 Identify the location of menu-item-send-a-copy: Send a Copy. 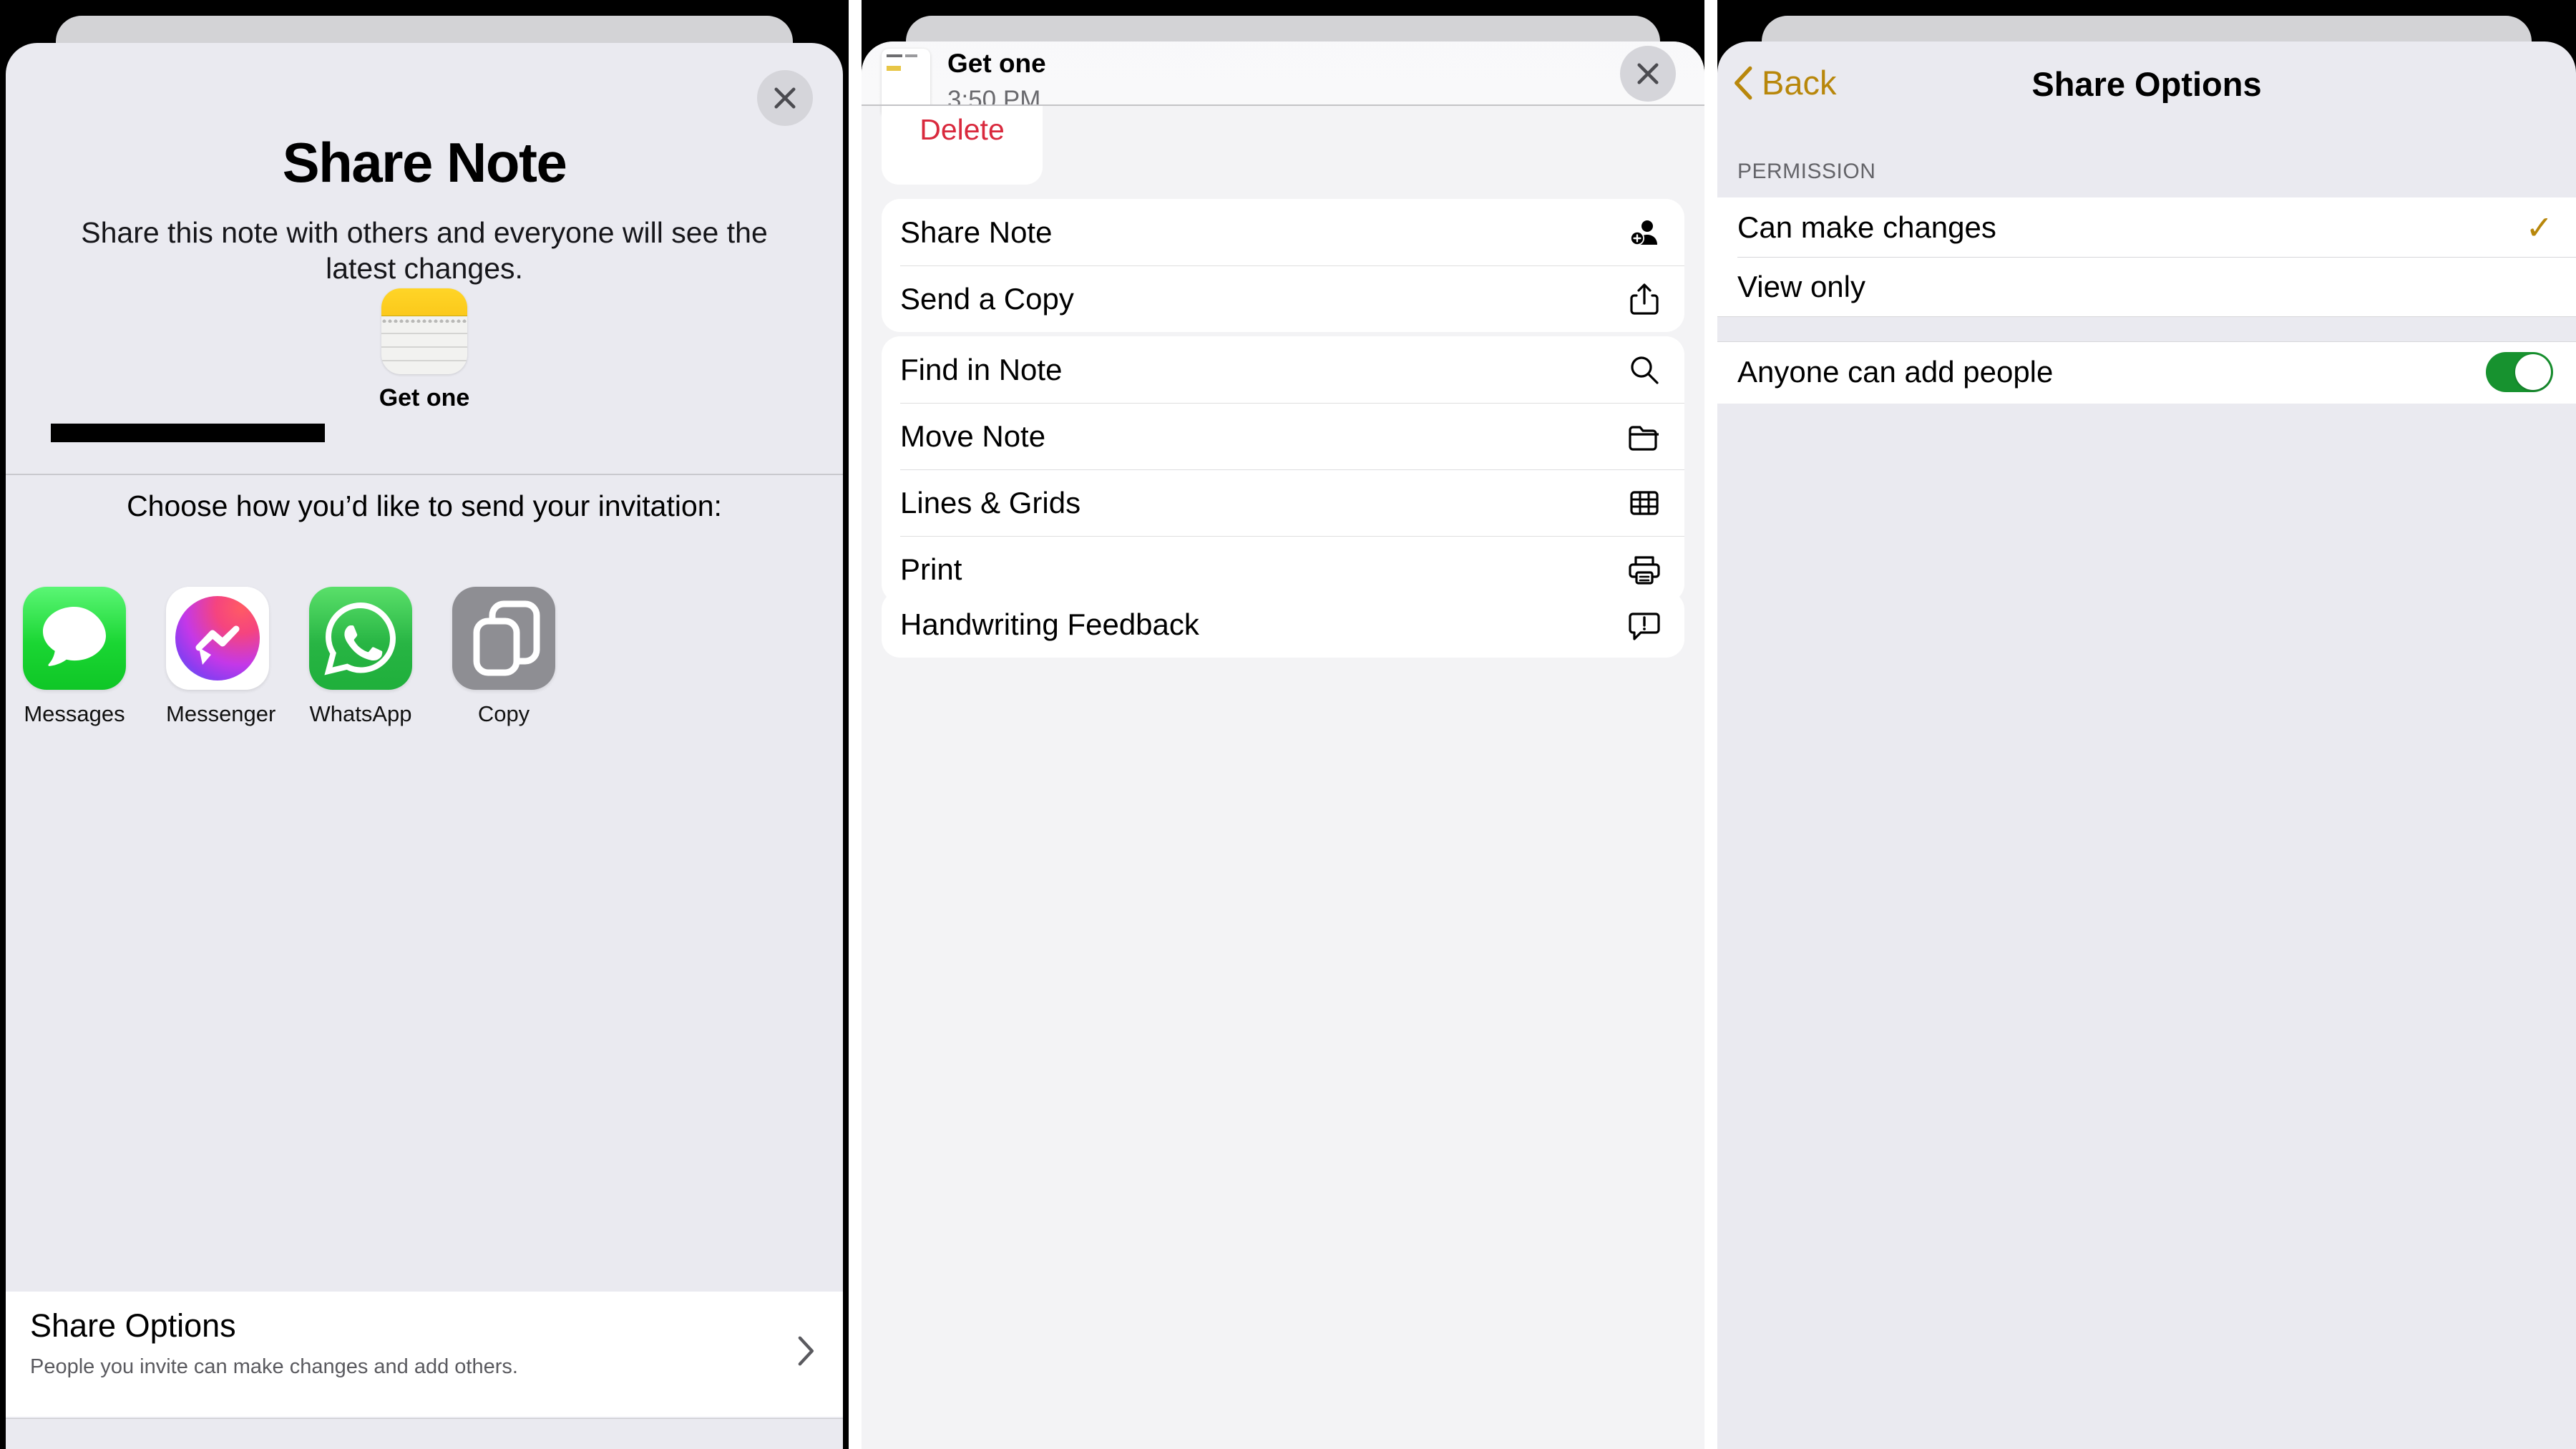
(1283, 298).